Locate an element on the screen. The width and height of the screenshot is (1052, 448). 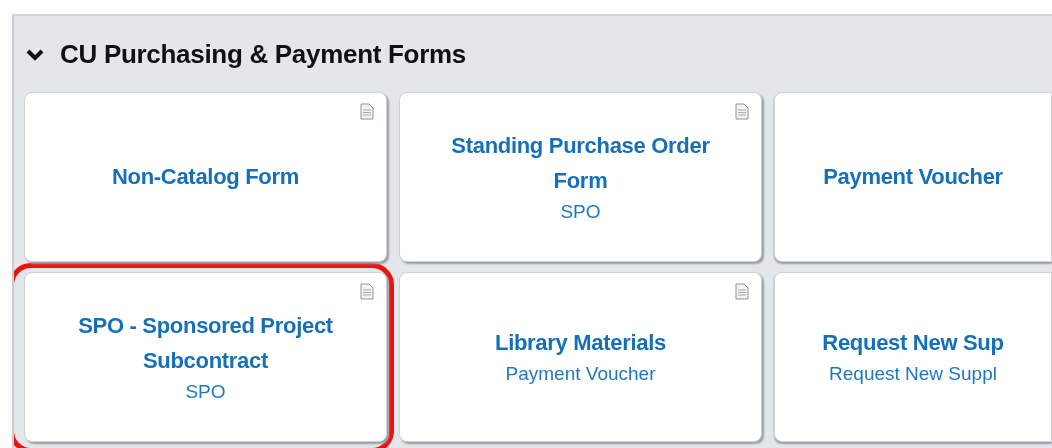
form-title: Payment Voucher is located at coordinates (913, 177).